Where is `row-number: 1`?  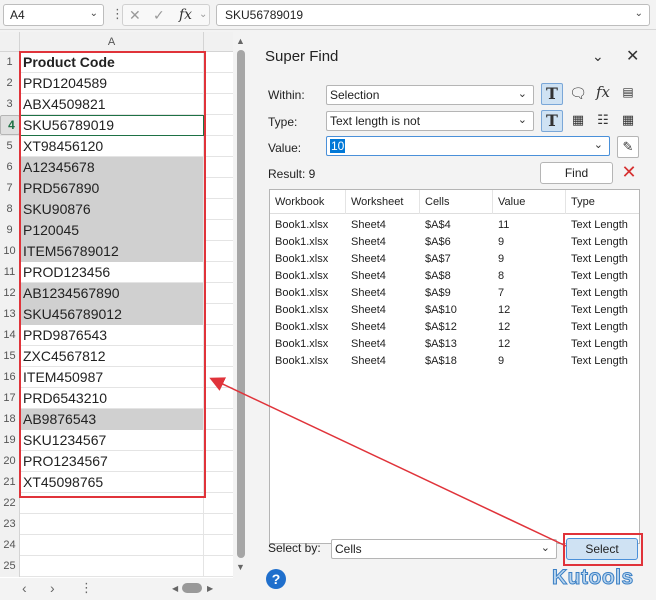 row-number: 1 is located at coordinates (10, 62).